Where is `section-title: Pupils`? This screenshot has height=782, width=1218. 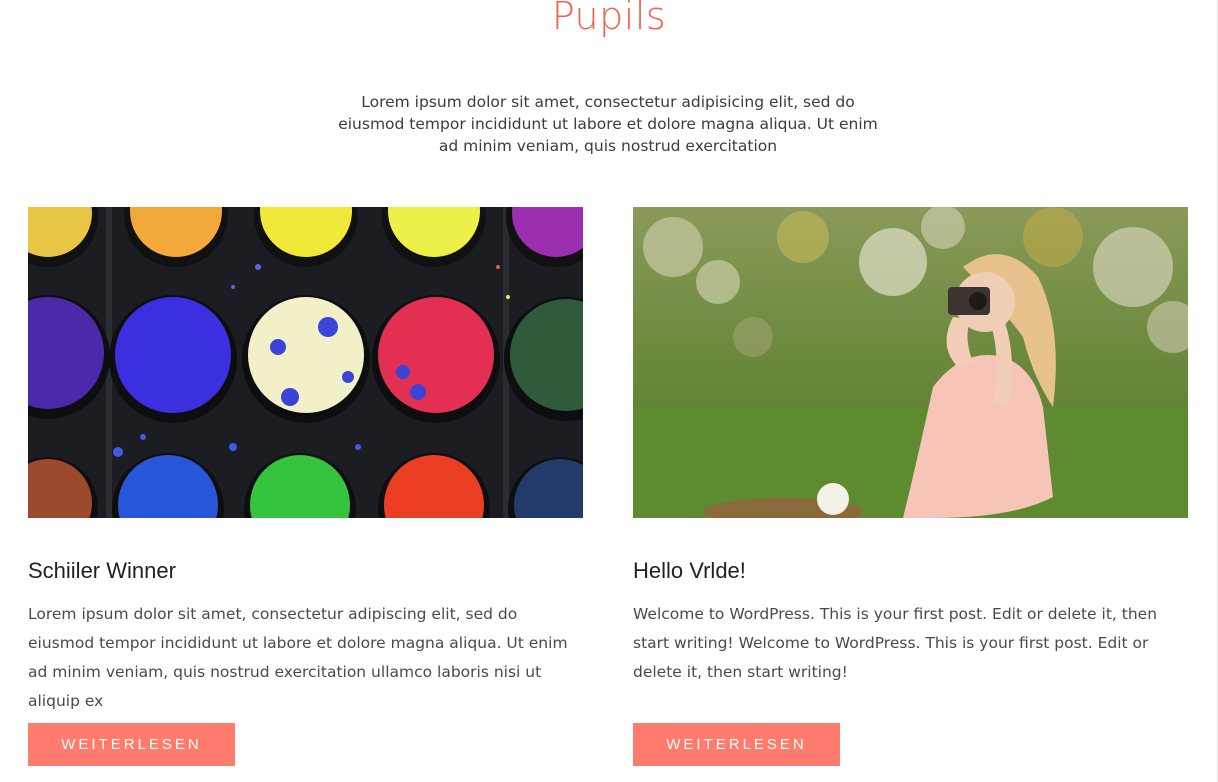 section-title: Pupils is located at coordinates (609, 19).